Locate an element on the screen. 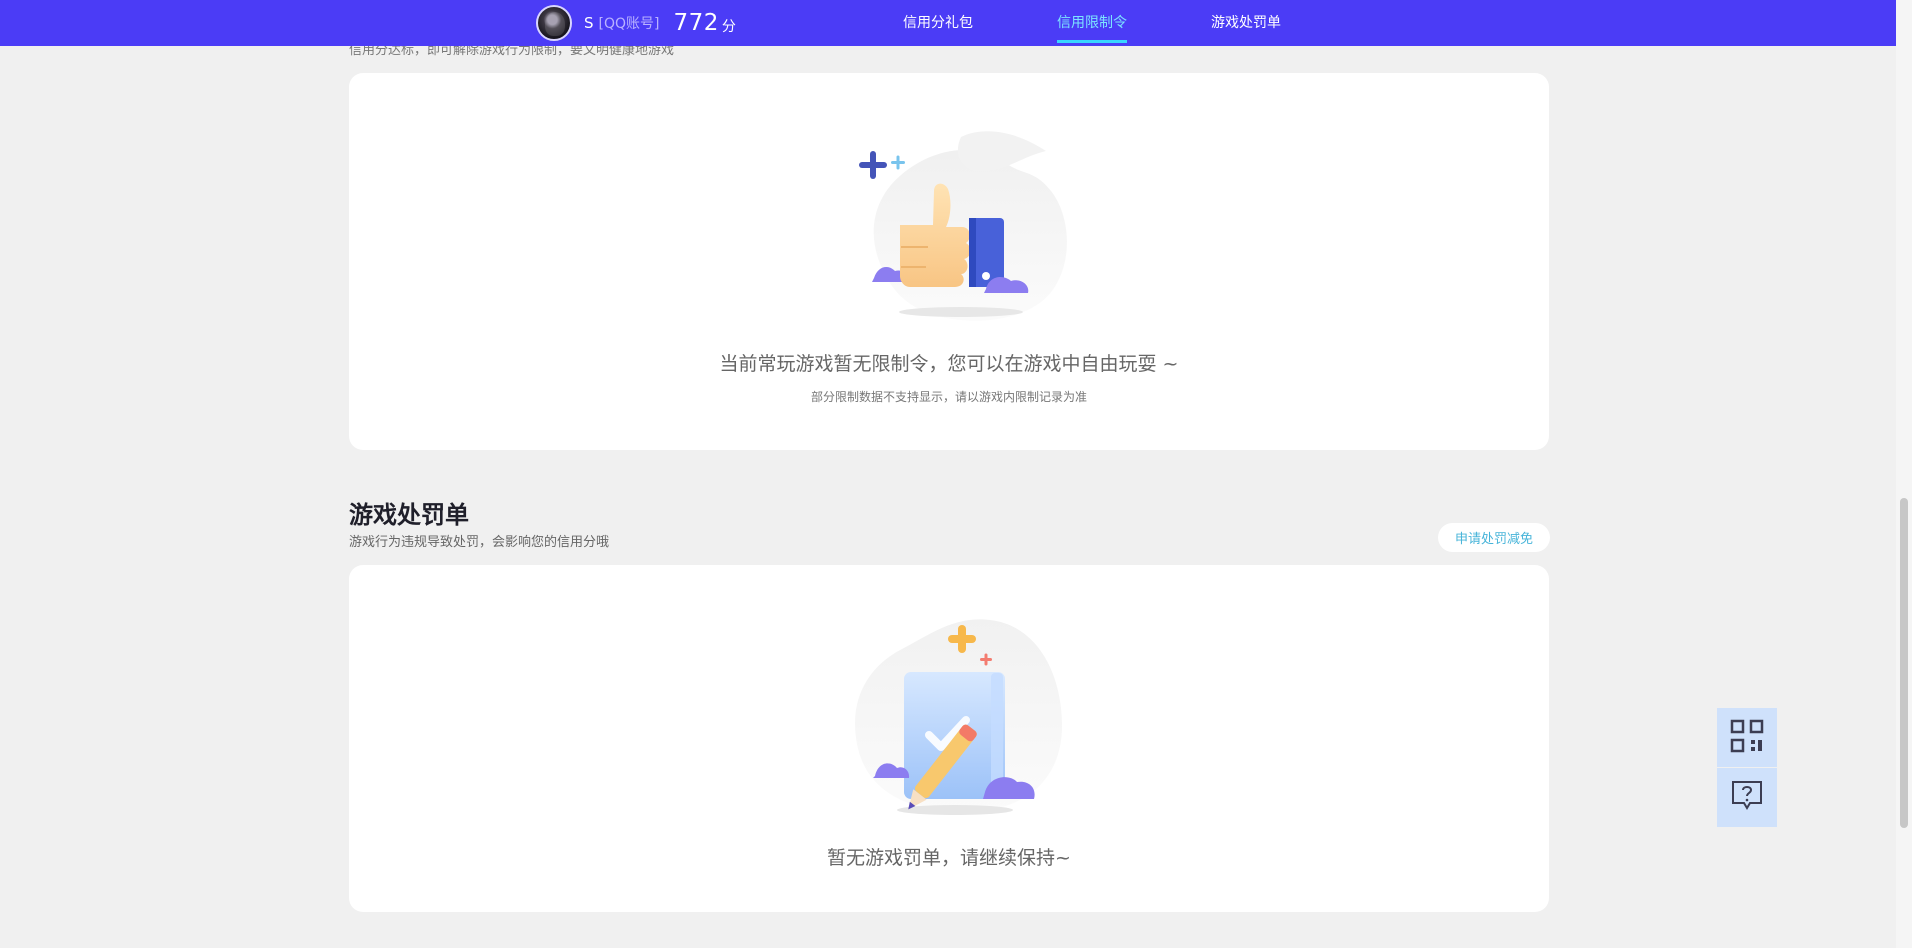  restriction-empty-title: 当前常玩游戏暂无限制令，您可以在游戏中自由玩耍 ~ is located at coordinates (949, 364).